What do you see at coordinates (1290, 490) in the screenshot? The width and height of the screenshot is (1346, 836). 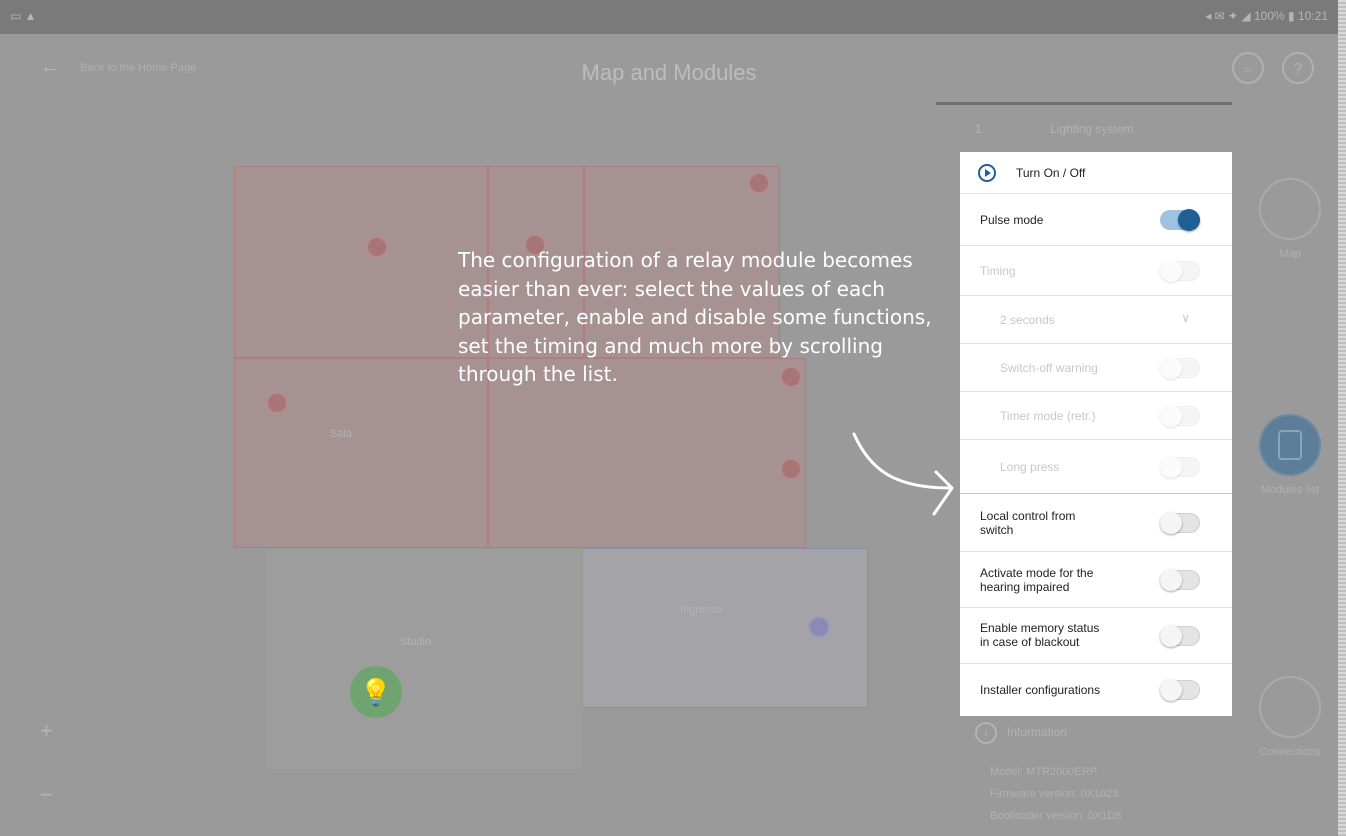 I see `rail-item-label: Modules list` at bounding box center [1290, 490].